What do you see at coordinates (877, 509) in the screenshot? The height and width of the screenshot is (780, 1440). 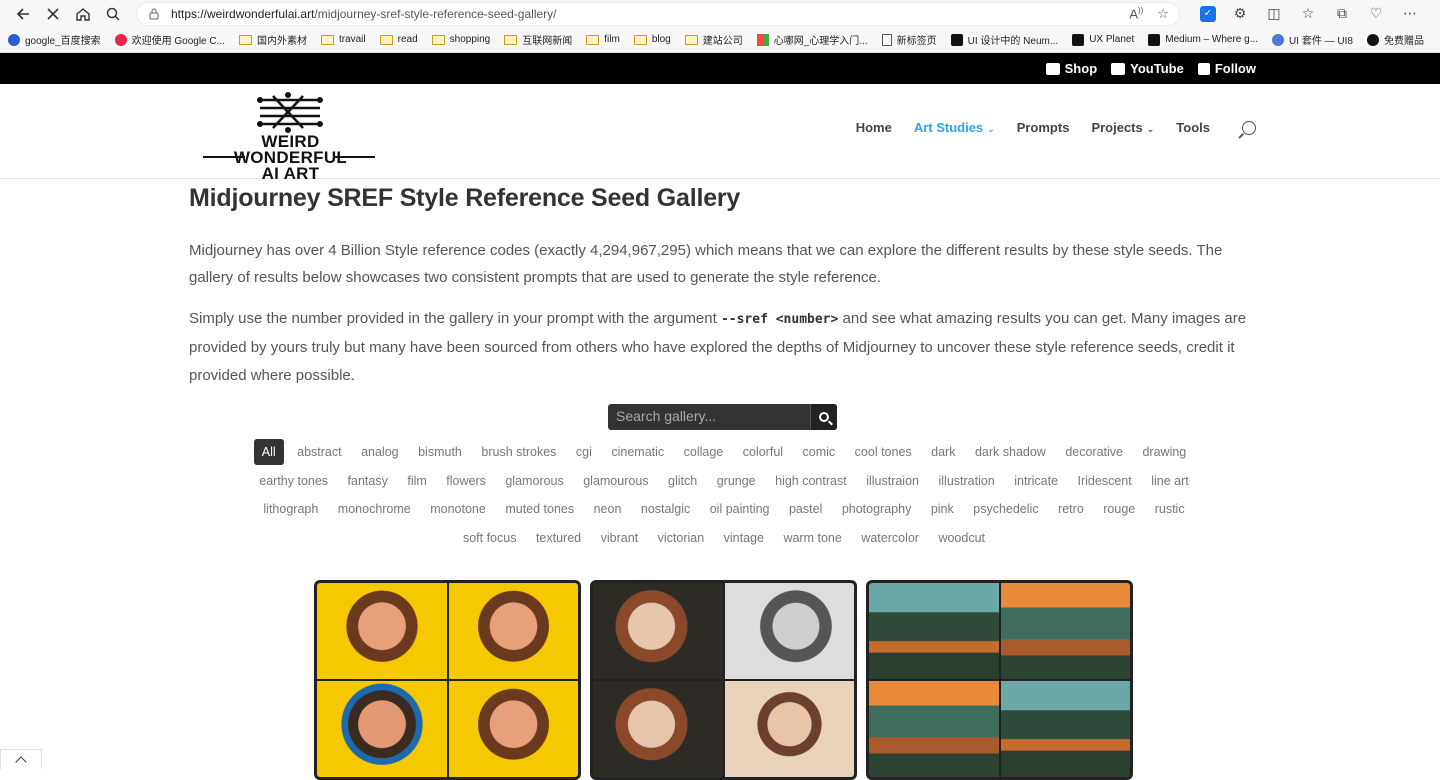 I see `gallery-tag: photography` at bounding box center [877, 509].